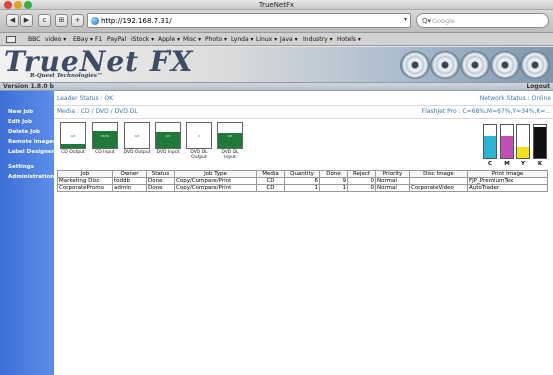 This screenshot has width=553, height=375. I want to click on bin-caption: CD Input, so click(105, 152).